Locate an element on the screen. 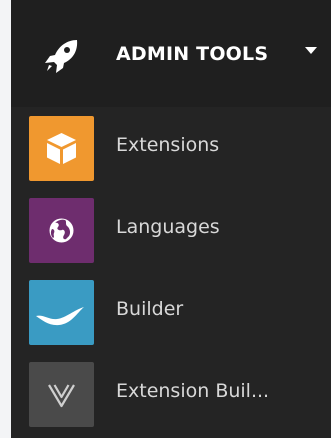  caret-down-icon is located at coordinates (311, 51).